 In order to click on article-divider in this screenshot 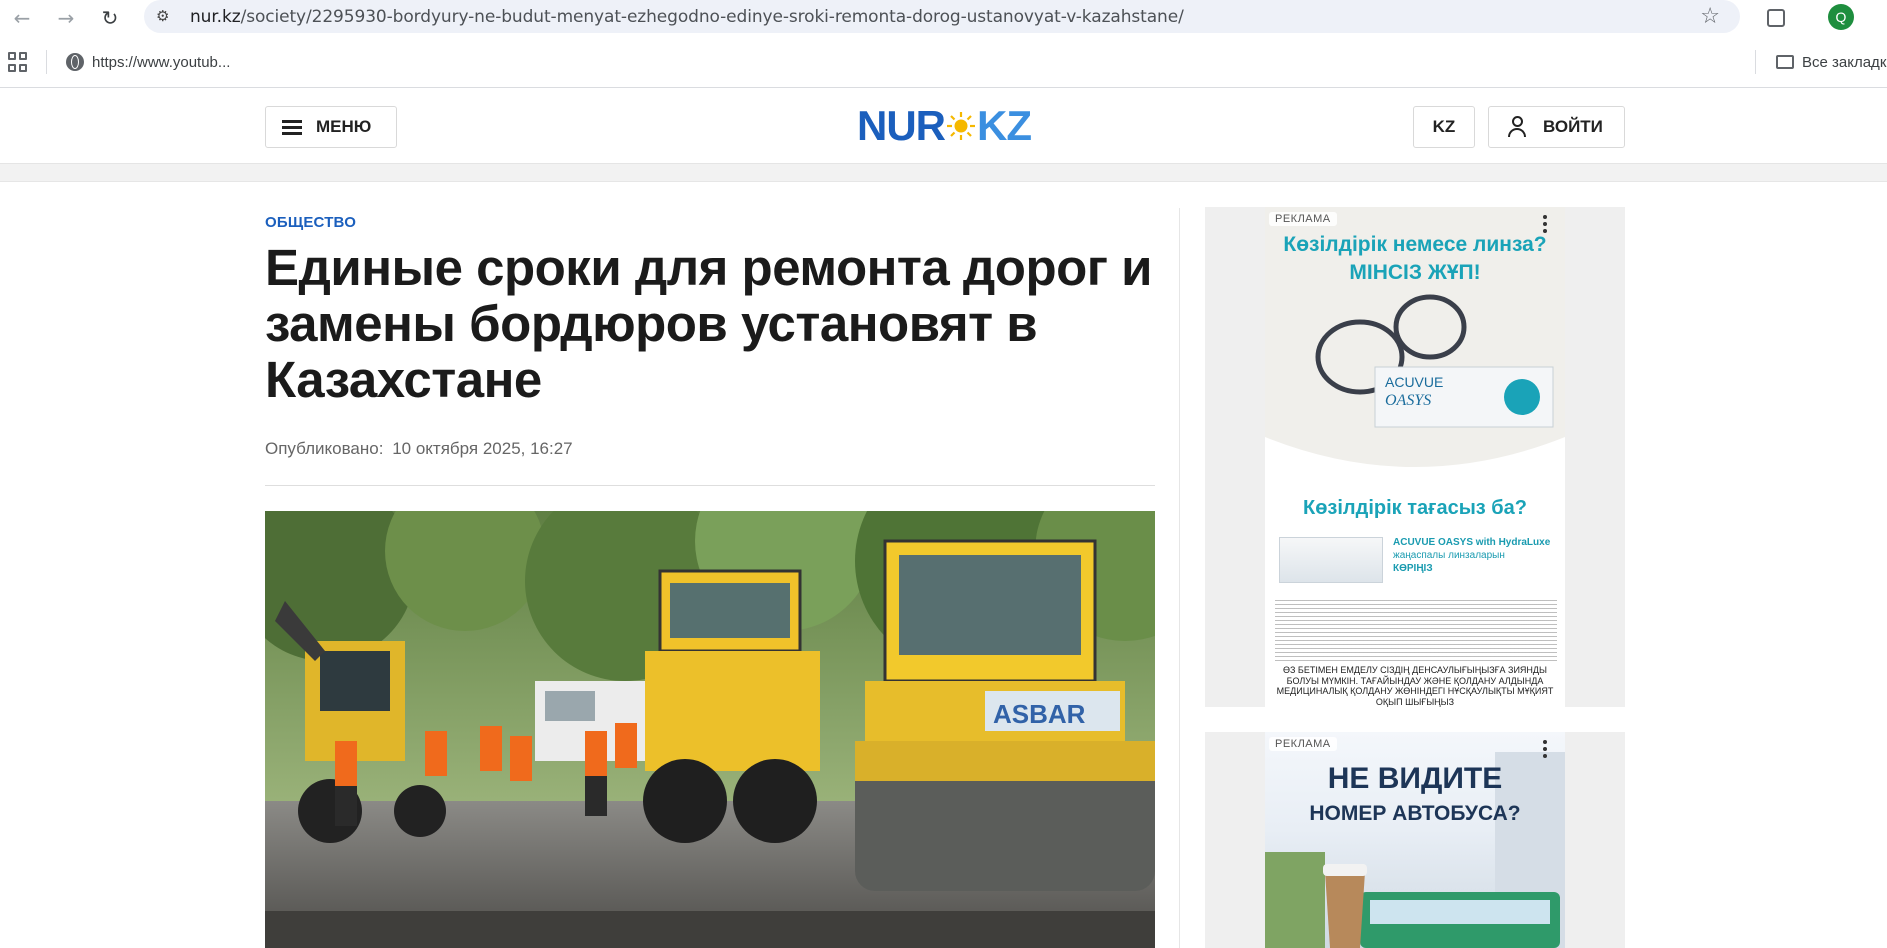, I will do `click(710, 485)`.